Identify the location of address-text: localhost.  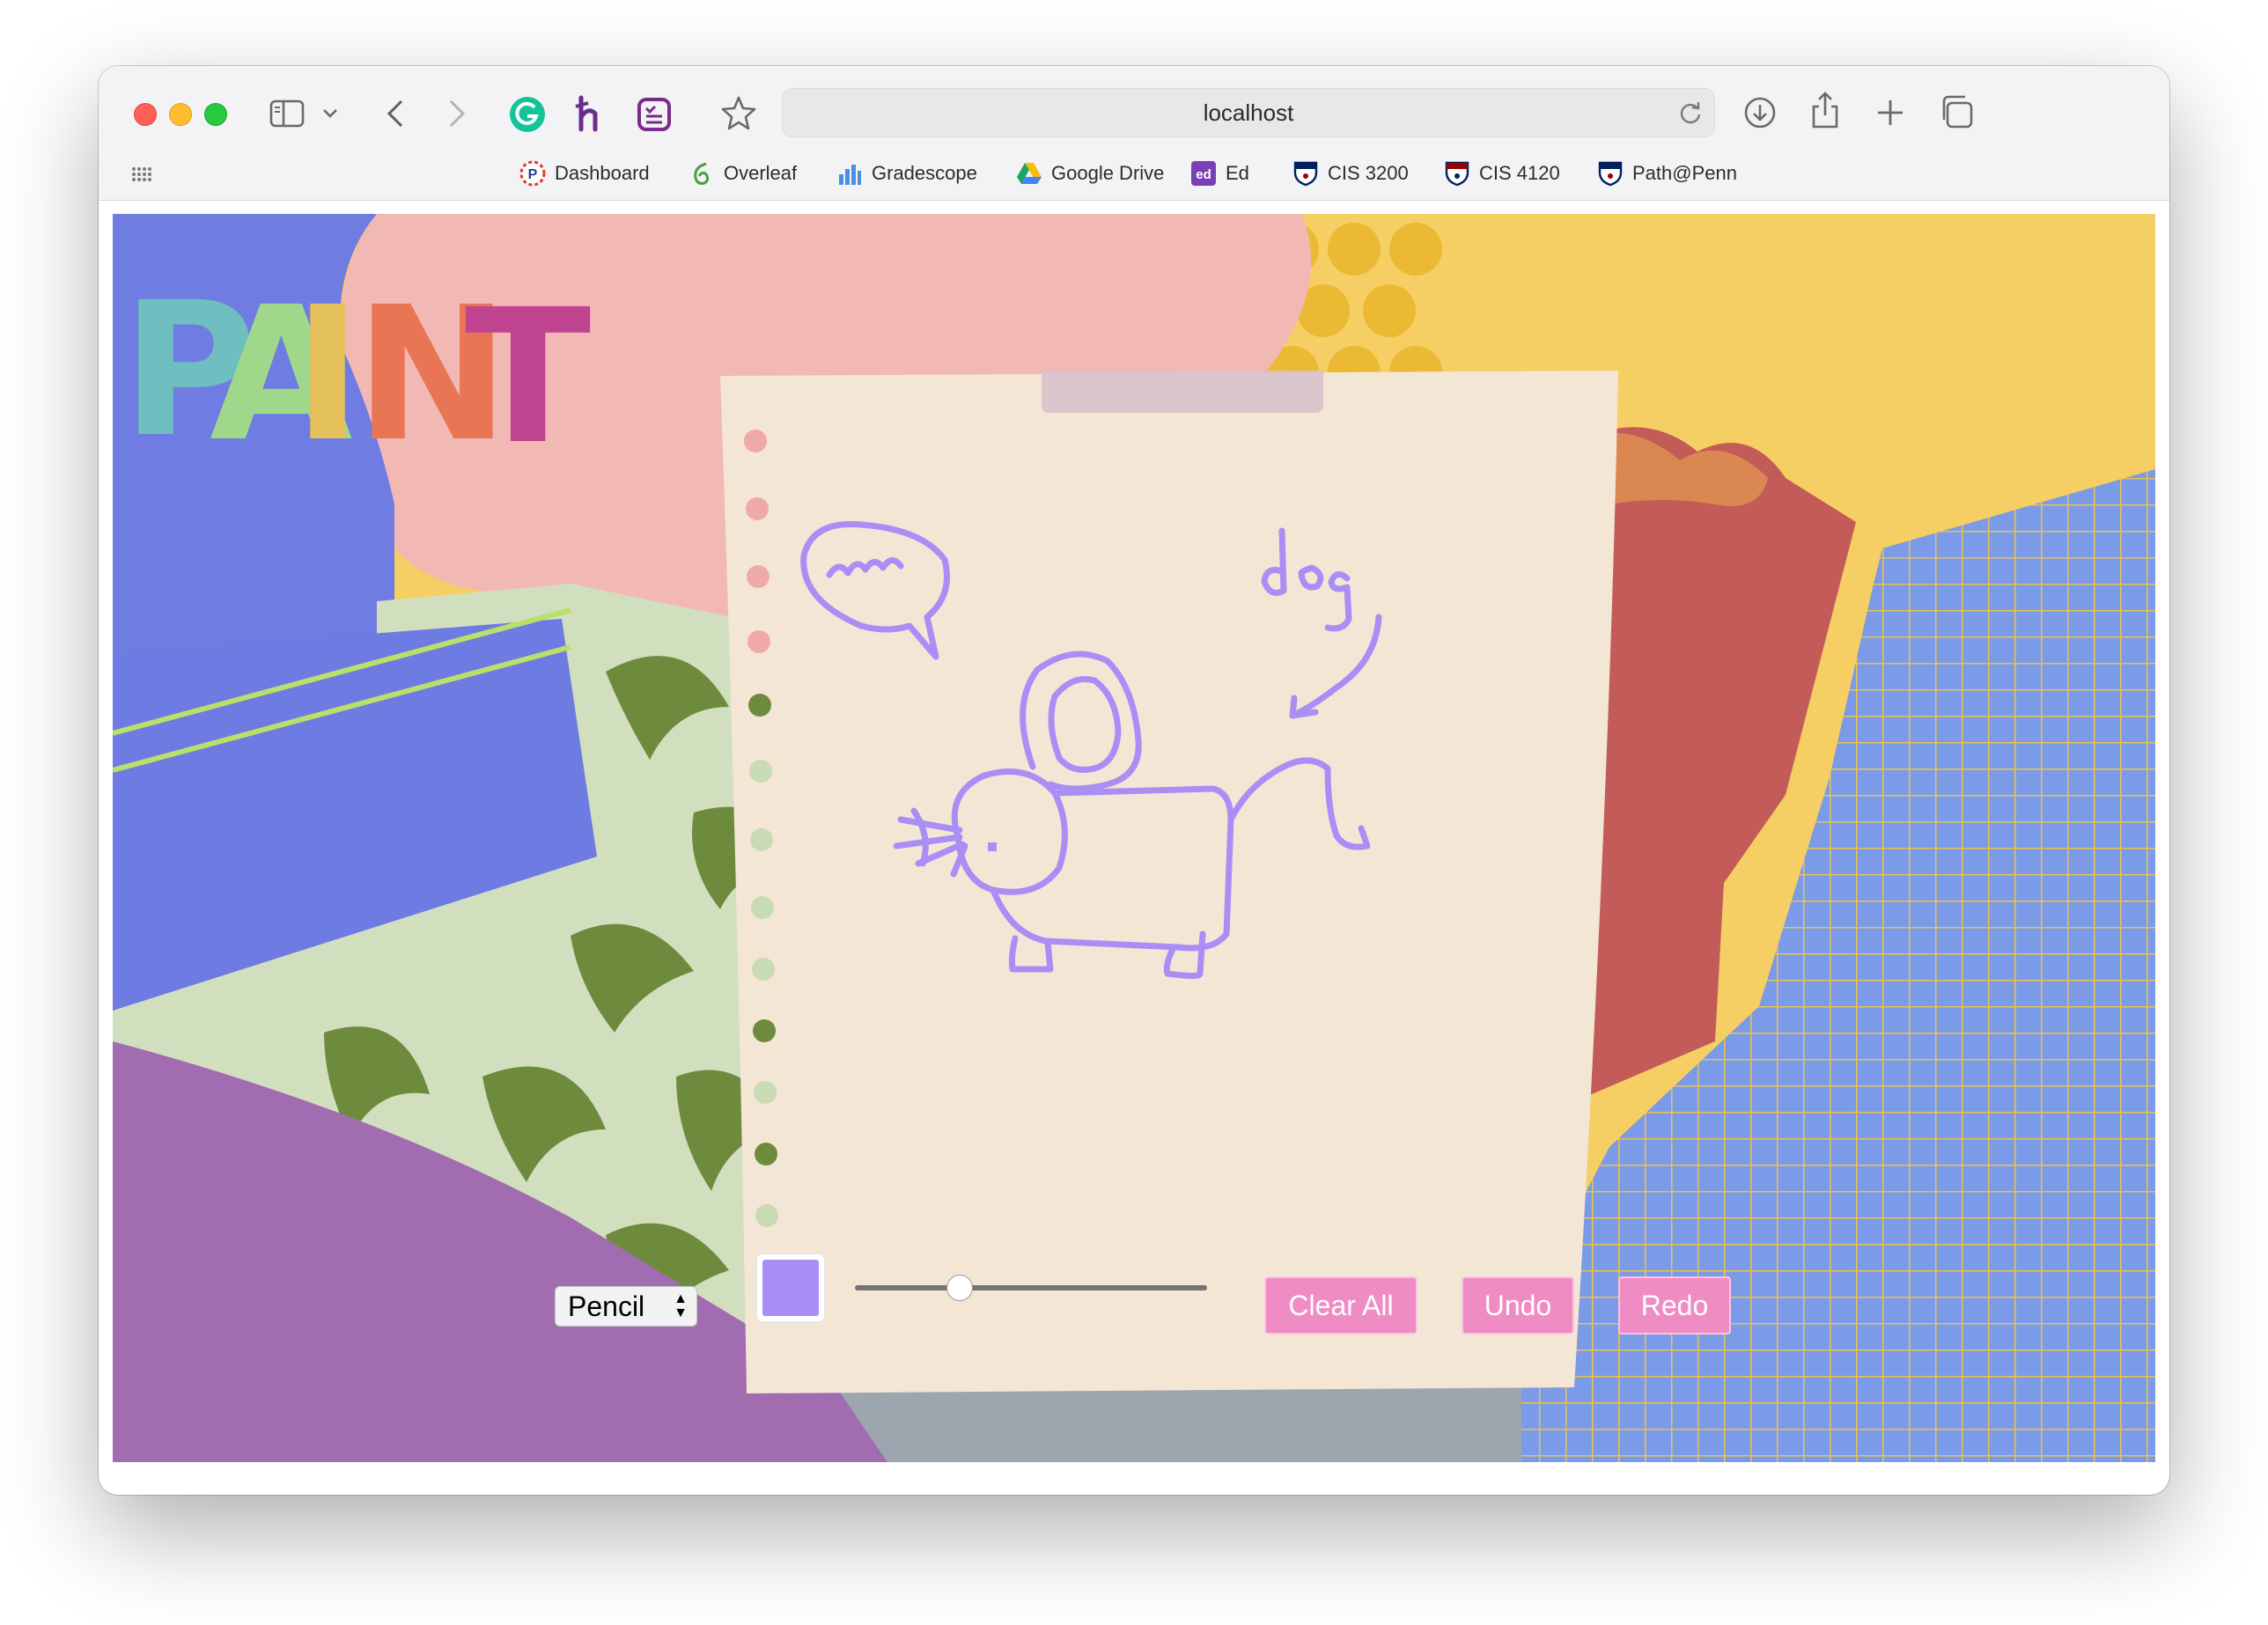
(1248, 112).